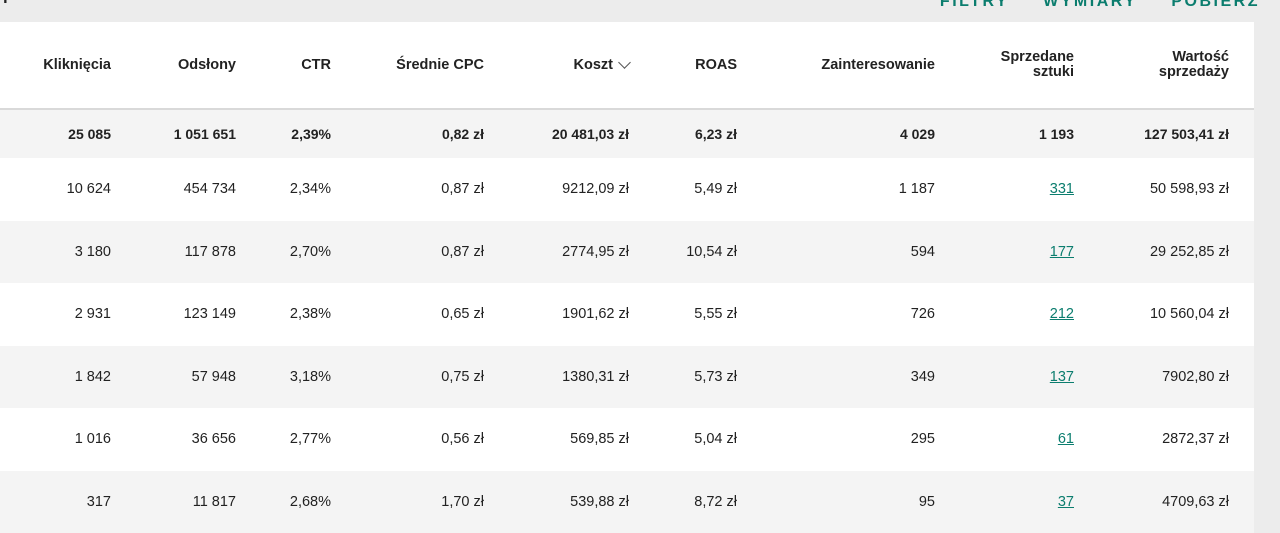 This screenshot has width=1280, height=533. I want to click on cell-clicks: 3 180, so click(93, 252).